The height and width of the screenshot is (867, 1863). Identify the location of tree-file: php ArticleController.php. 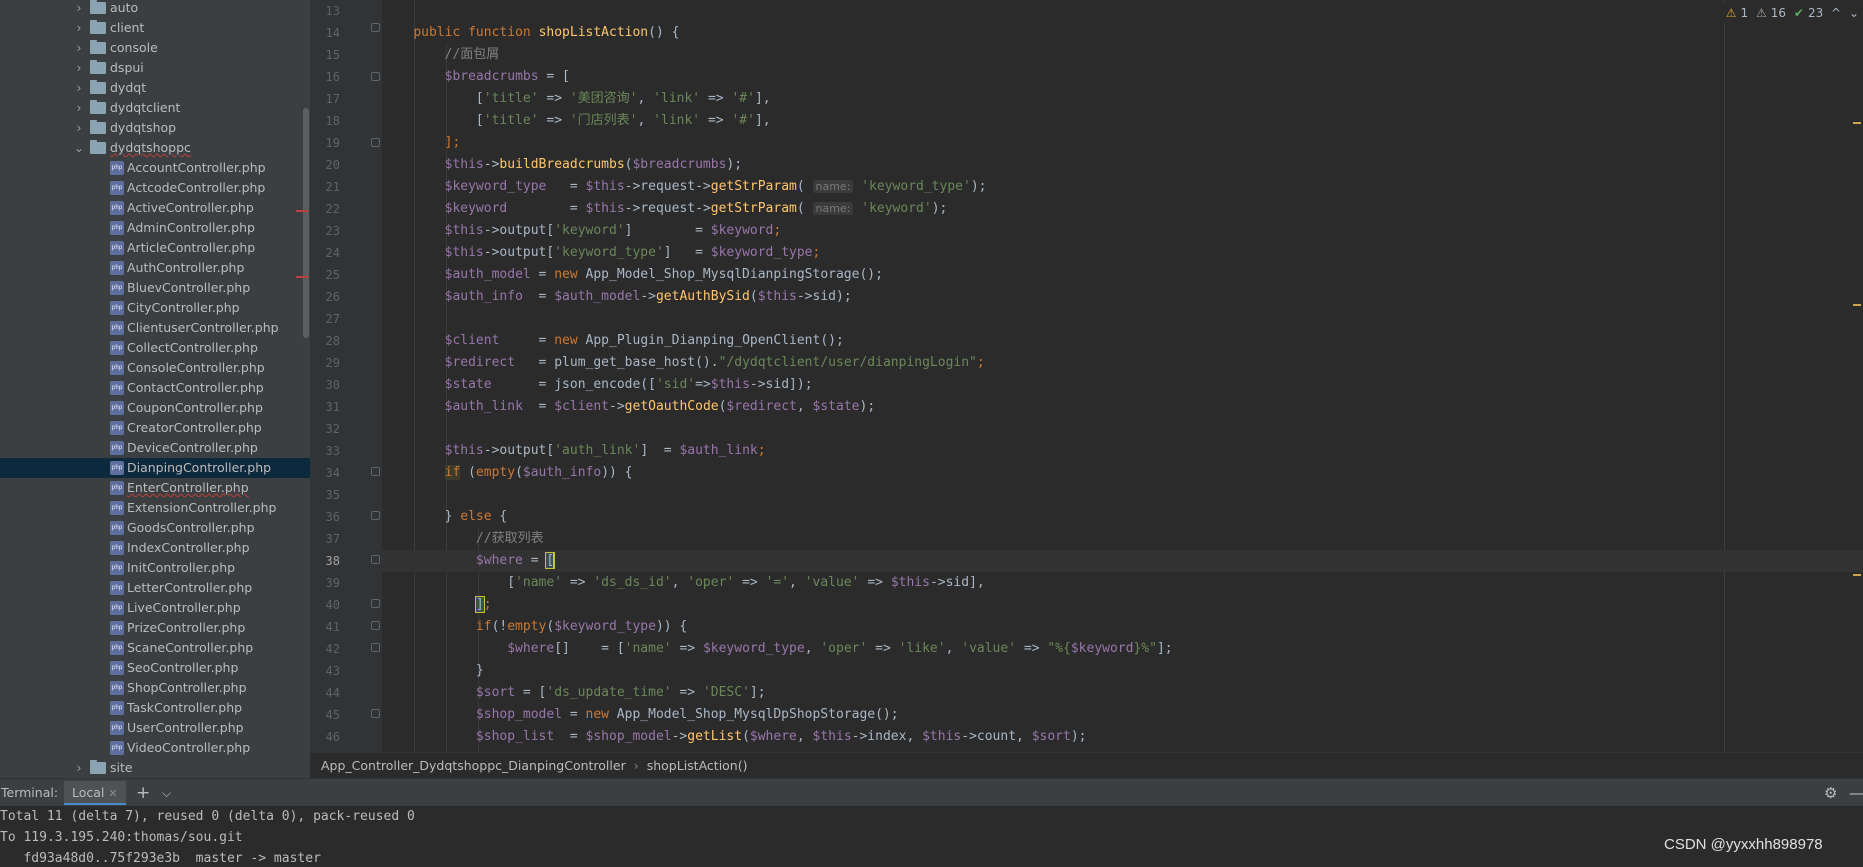
(155, 248).